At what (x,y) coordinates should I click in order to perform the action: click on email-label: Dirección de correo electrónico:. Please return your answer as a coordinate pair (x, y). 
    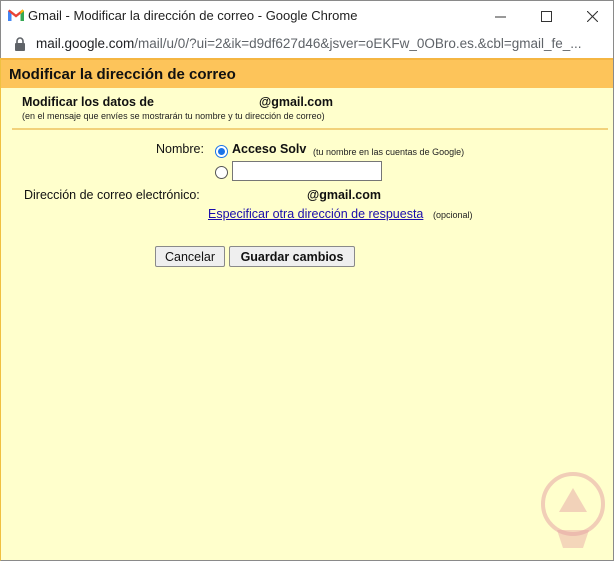
    Looking at the image, I should click on (112, 195).